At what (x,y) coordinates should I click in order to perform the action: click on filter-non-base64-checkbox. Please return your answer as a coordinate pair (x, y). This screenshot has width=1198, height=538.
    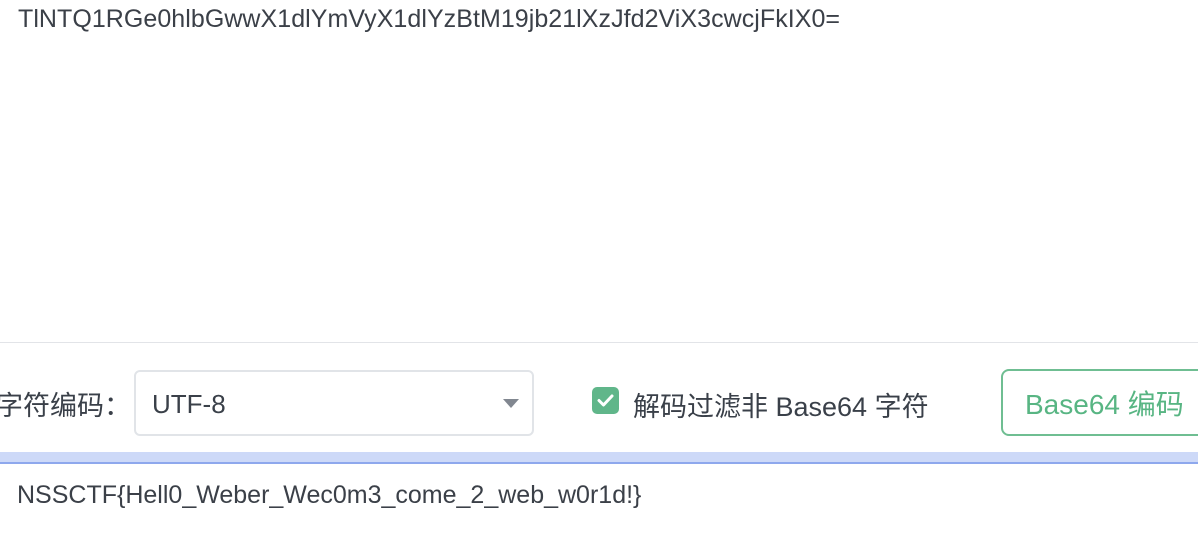
    Looking at the image, I should click on (605, 400).